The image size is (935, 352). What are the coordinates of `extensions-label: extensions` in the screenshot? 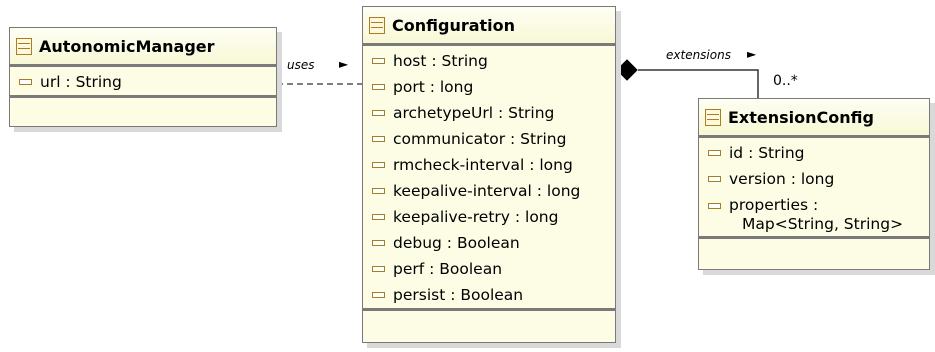 It's located at (698, 55).